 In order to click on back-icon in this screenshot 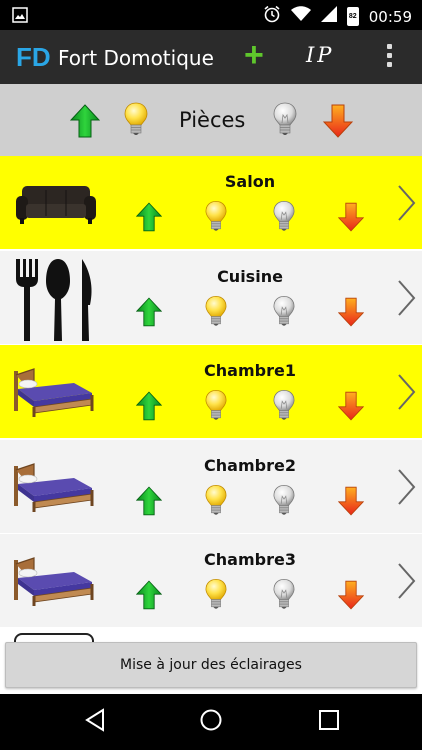, I will do `click(95, 720)`.